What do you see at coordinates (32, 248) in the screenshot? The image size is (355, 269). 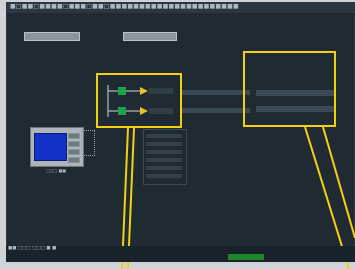 I see `status-text: ■■ □□□ □□□ ■ ■` at bounding box center [32, 248].